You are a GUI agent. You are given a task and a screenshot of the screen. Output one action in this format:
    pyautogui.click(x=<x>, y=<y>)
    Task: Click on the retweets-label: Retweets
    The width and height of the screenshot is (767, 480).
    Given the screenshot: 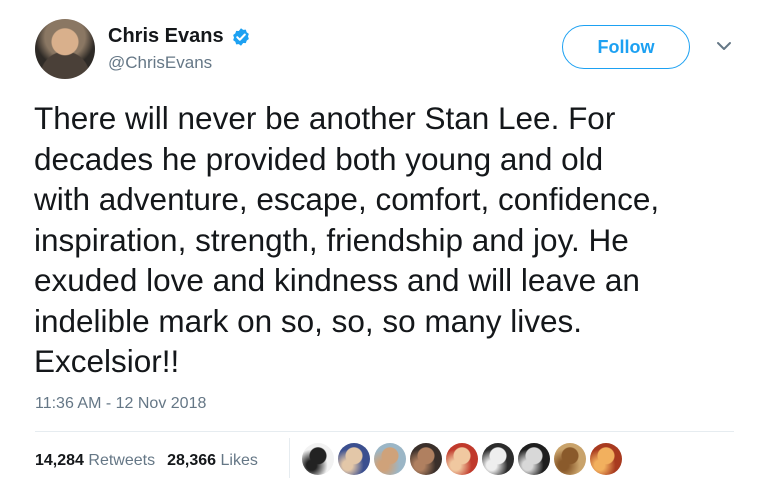 What is the action you would take?
    pyautogui.click(x=122, y=460)
    